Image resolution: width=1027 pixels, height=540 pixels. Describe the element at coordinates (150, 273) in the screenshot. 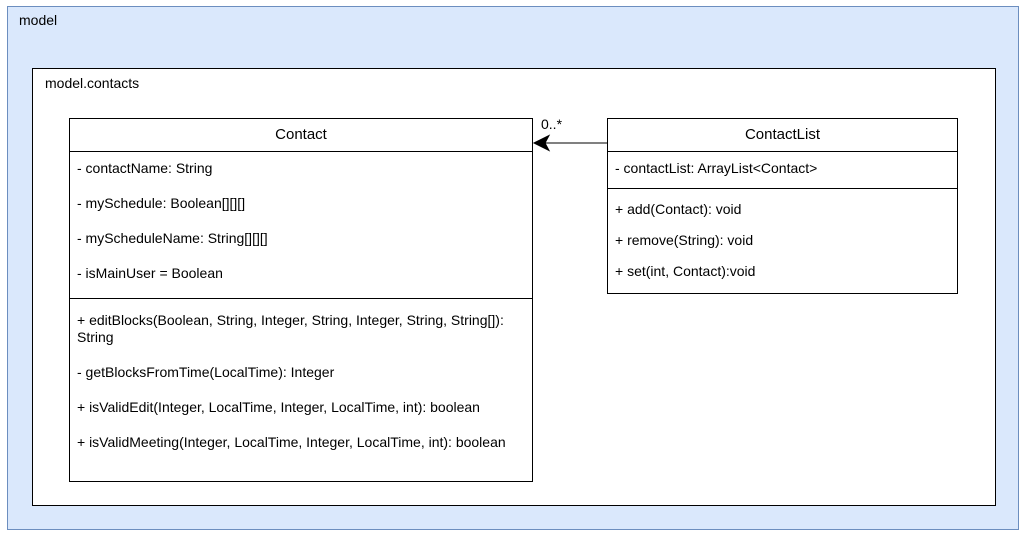

I see `contact-attribute: - isMainUser = Boolean` at that location.